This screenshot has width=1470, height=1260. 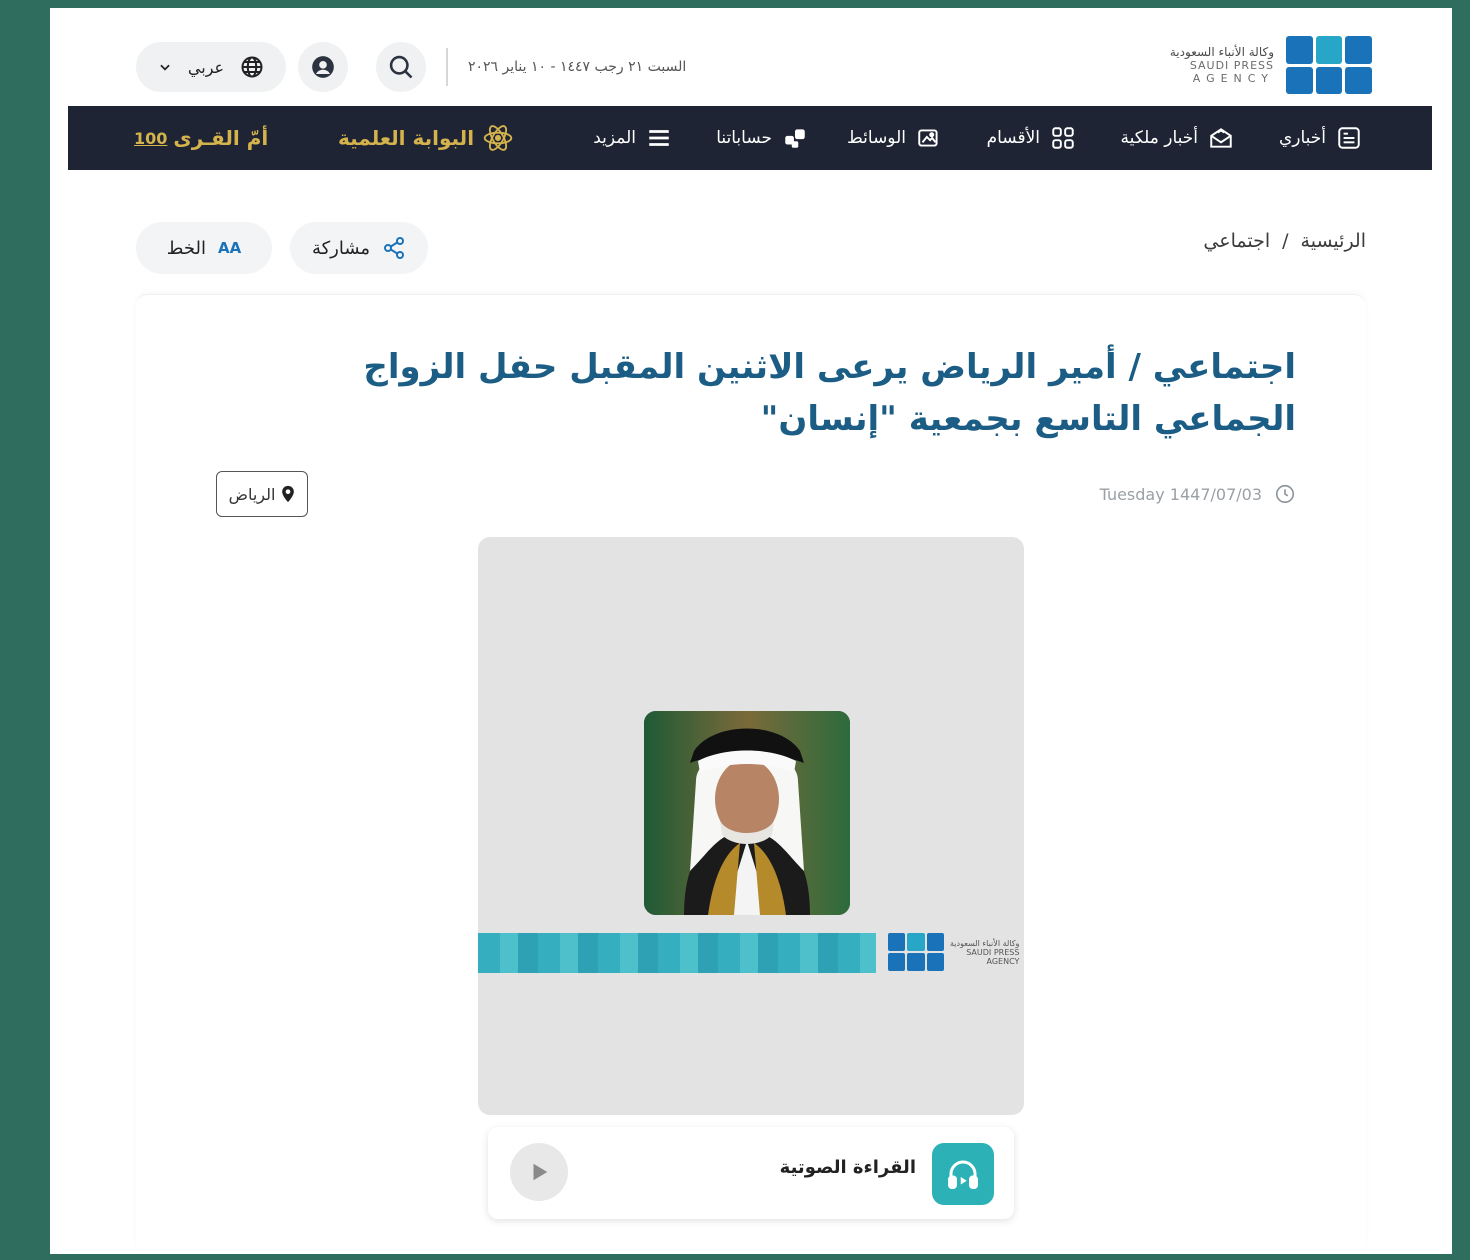 I want to click on nav-label: الوسائط, so click(x=876, y=138).